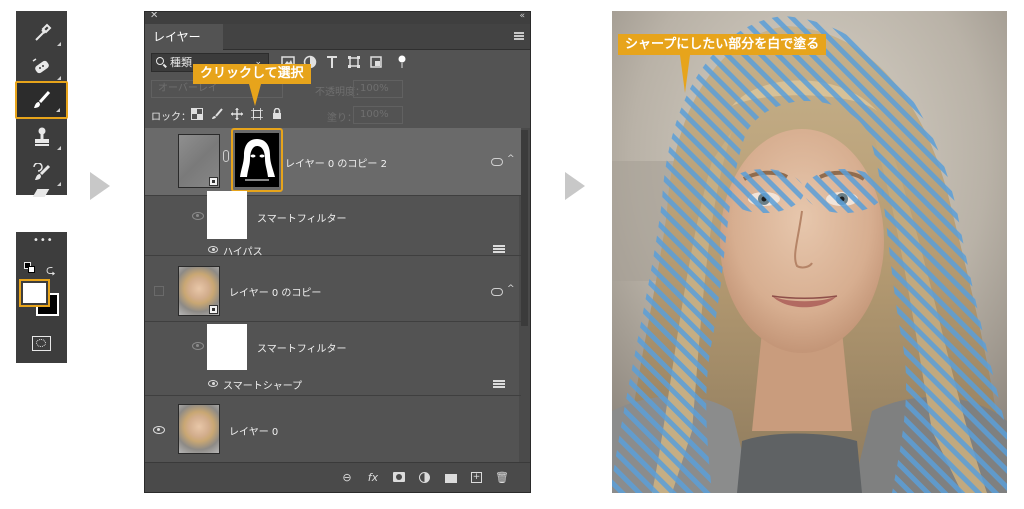 This screenshot has height=509, width=1024. I want to click on default-colors-icon, so click(30, 268).